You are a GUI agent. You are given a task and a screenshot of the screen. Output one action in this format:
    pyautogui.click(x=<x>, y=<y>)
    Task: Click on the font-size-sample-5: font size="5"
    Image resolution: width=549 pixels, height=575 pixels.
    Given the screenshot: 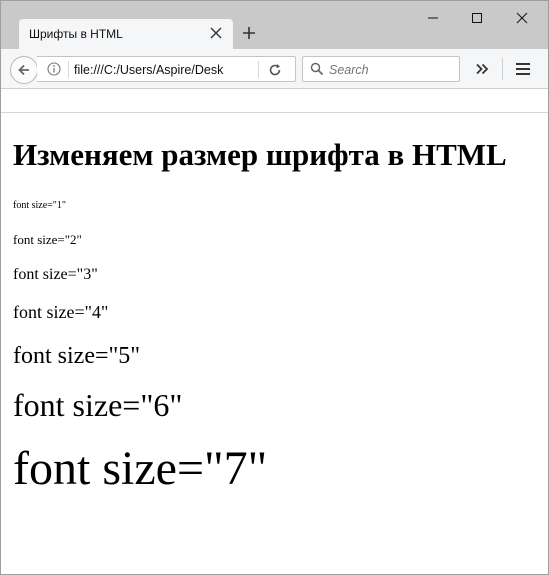 What is the action you would take?
    pyautogui.click(x=77, y=356)
    